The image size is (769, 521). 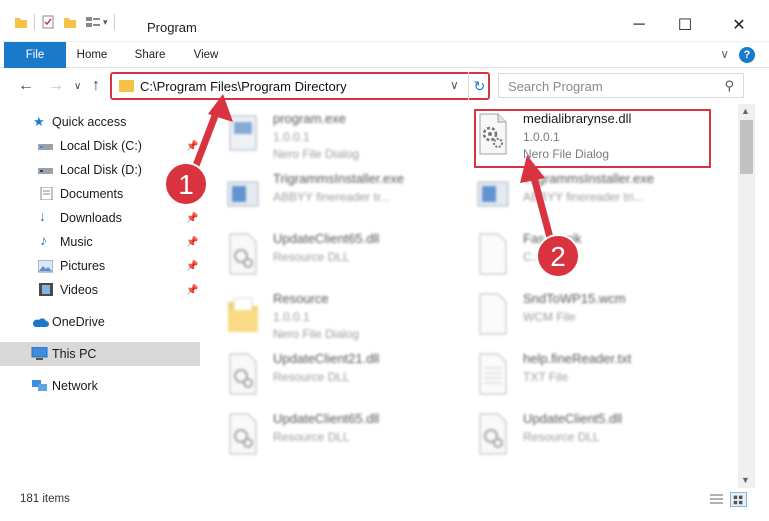 I want to click on star-icon: ★, so click(x=39, y=121).